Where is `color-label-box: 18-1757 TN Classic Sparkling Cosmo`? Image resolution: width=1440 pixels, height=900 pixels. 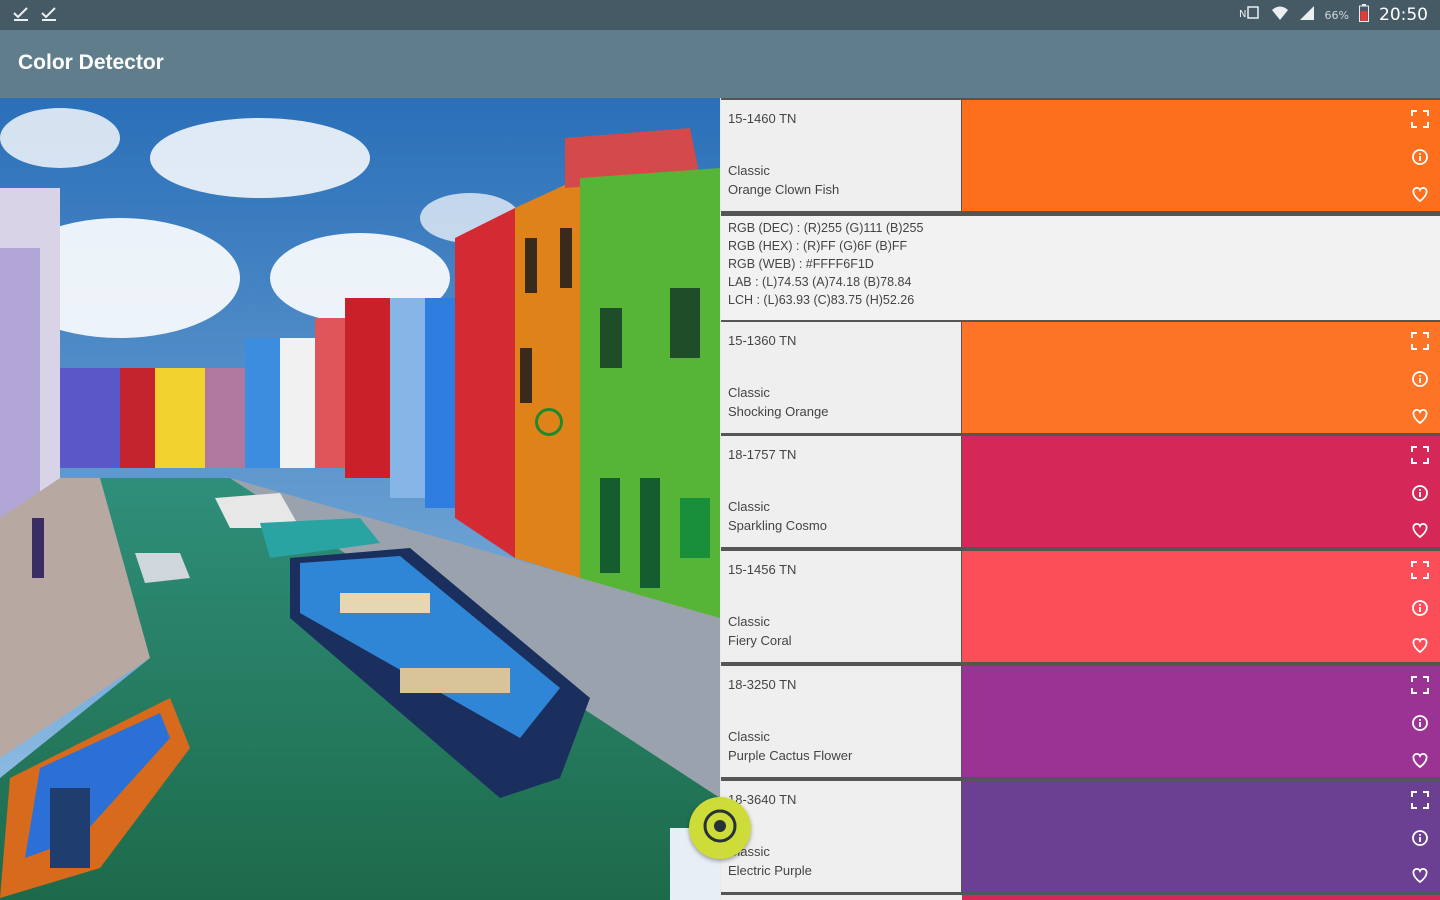 color-label-box: 18-1757 TN Classic Sparkling Cosmo is located at coordinates (841, 491).